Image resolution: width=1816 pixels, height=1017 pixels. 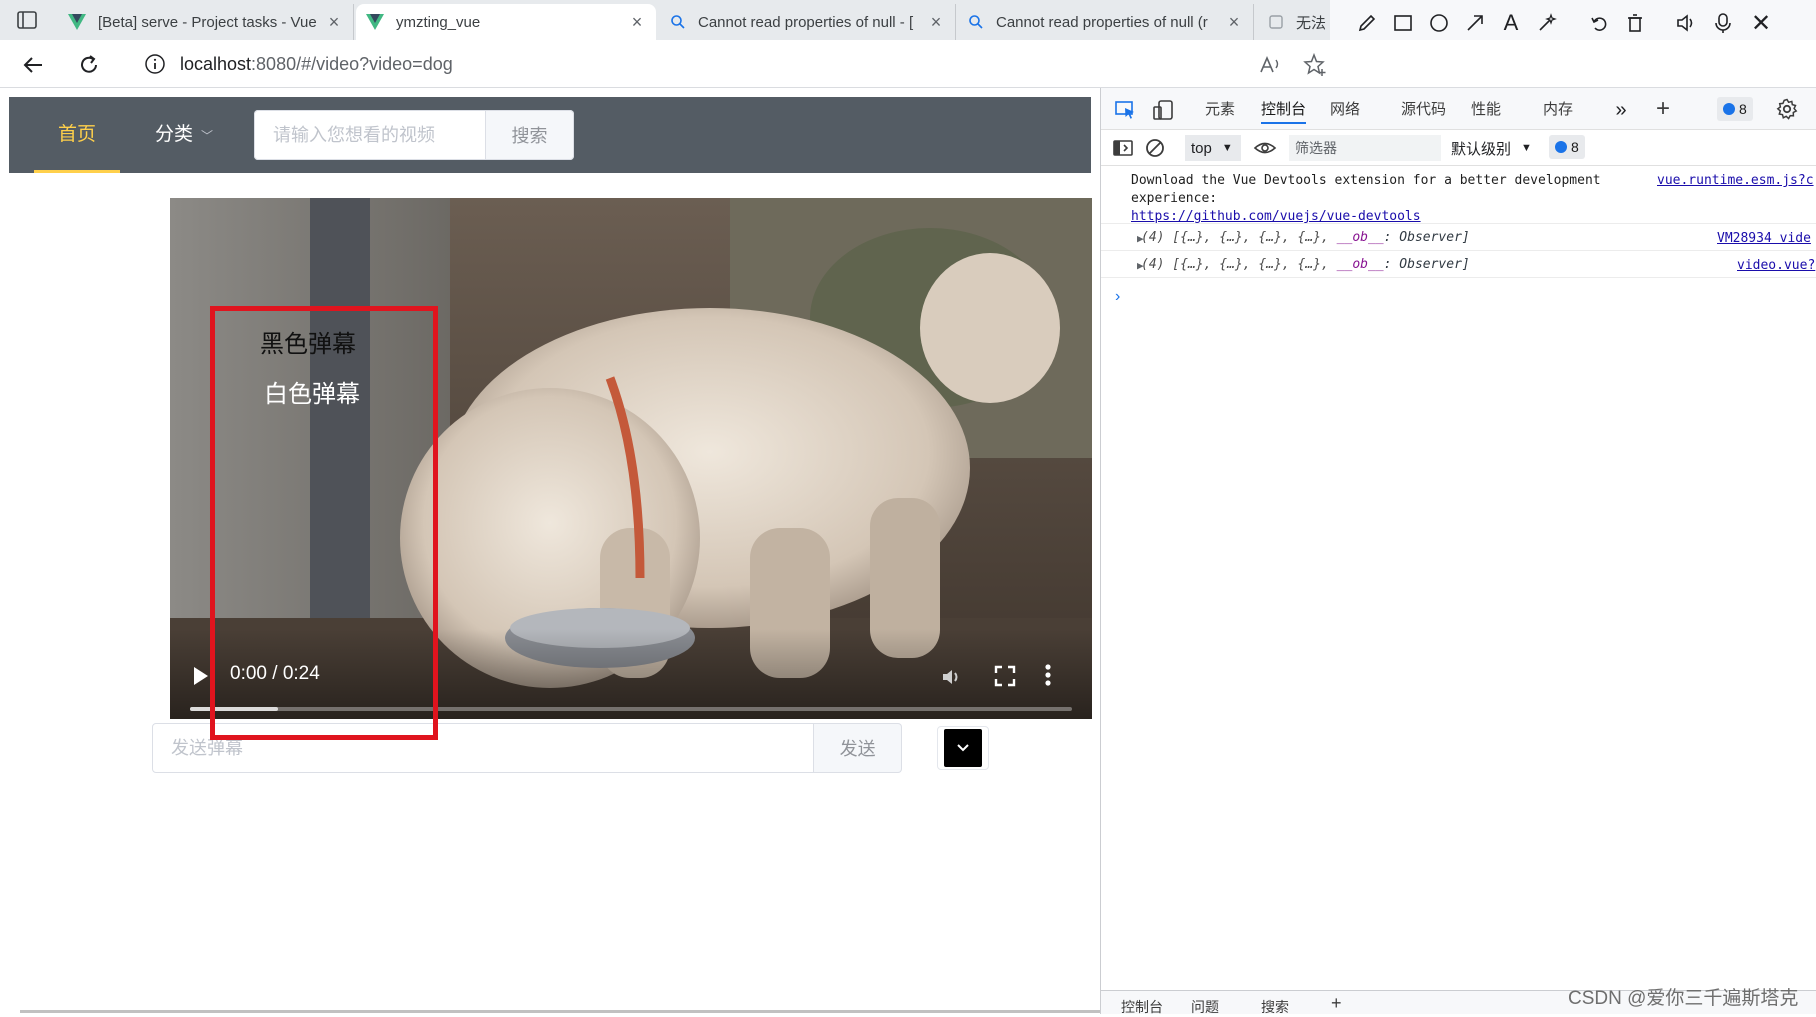 What do you see at coordinates (1736, 181) in the screenshot?
I see `console-source-link: vue.runtime.esm.js?c` at bounding box center [1736, 181].